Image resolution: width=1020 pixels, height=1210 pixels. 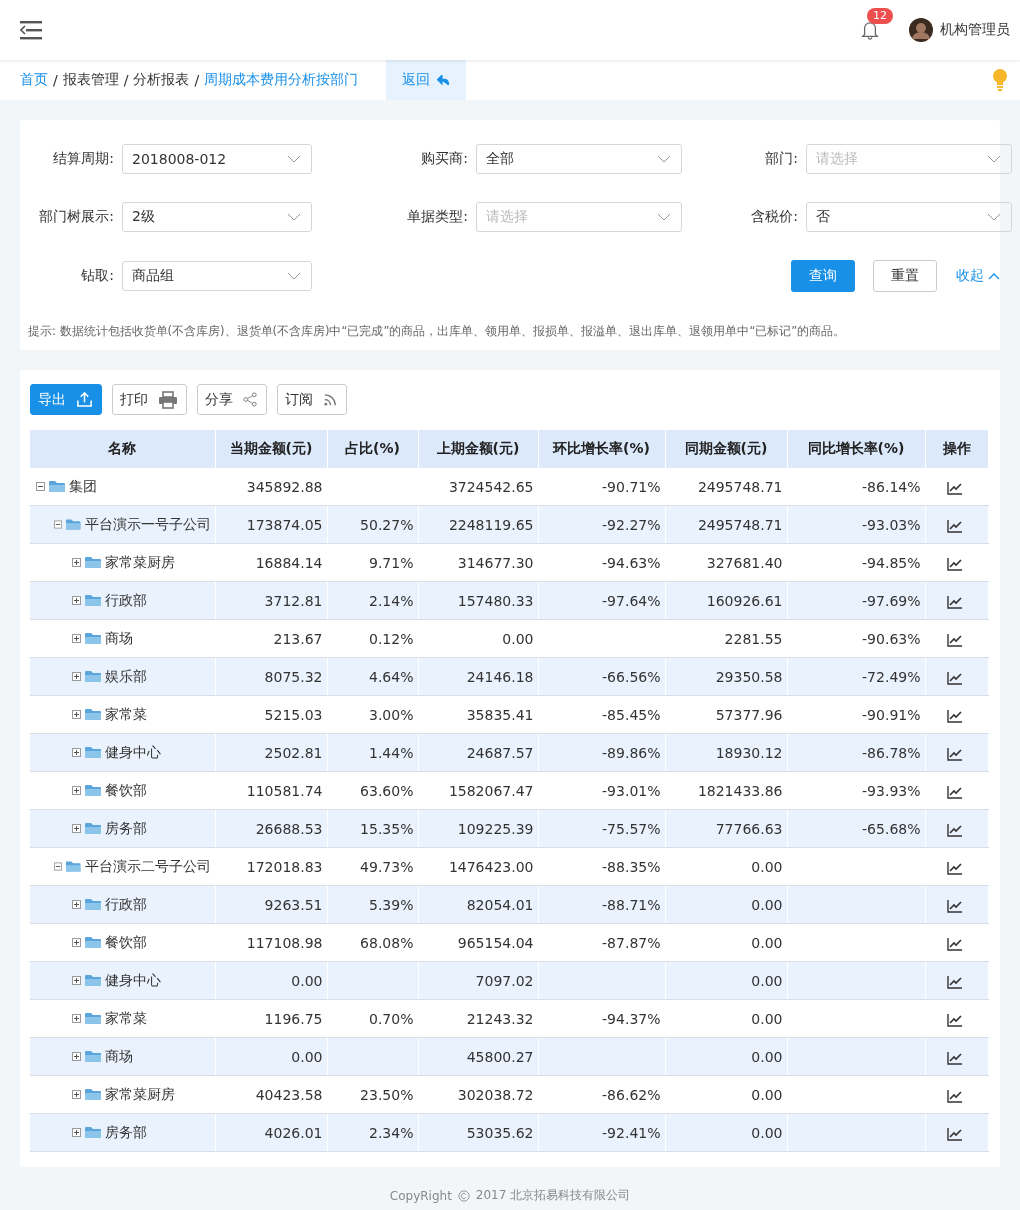 What do you see at coordinates (76, 217) in the screenshot?
I see `filter-label: 部门树展示:` at bounding box center [76, 217].